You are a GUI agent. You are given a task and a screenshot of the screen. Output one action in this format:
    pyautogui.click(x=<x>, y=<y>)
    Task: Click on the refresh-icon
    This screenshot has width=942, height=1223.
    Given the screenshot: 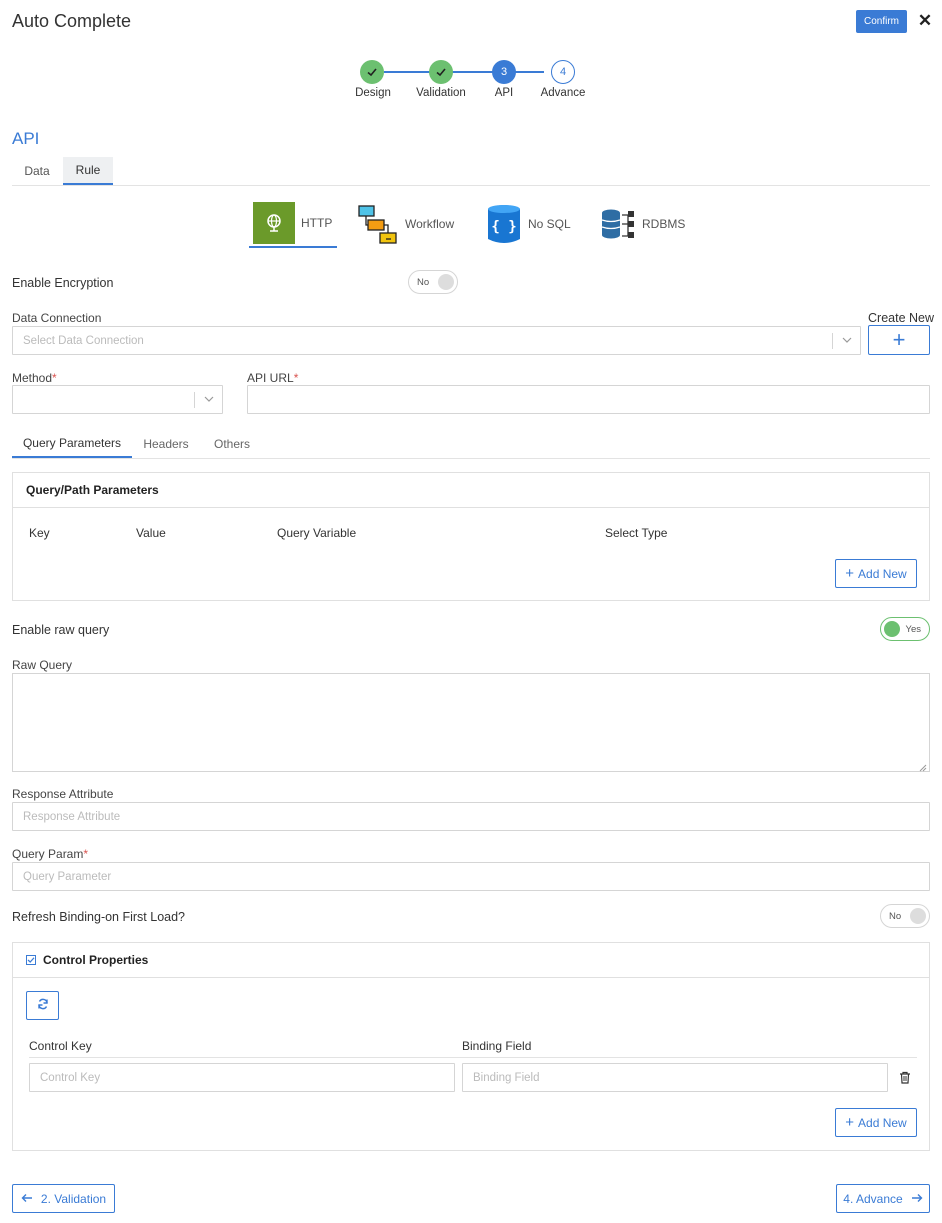 What is the action you would take?
    pyautogui.click(x=43, y=1005)
    